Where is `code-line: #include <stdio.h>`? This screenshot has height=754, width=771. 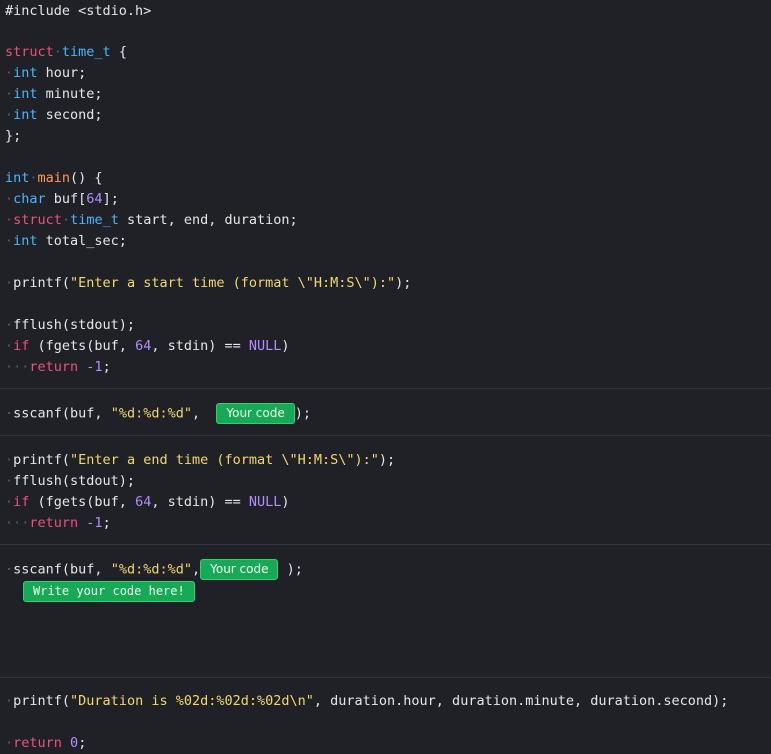 code-line: #include <stdio.h> is located at coordinates (78, 11).